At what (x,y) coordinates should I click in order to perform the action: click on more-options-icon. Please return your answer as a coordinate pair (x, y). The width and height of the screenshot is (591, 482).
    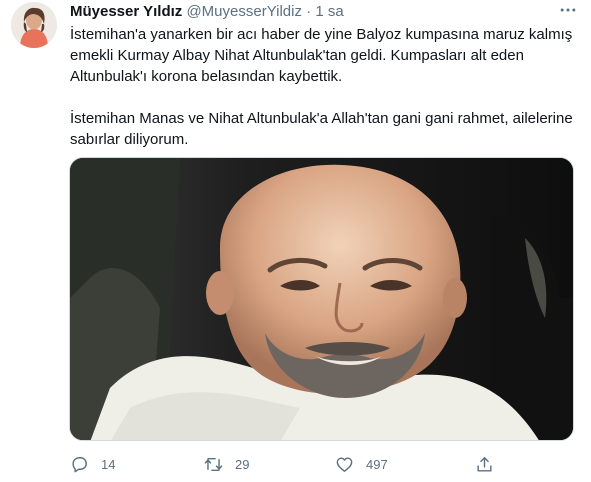
    Looking at the image, I should click on (568, 11).